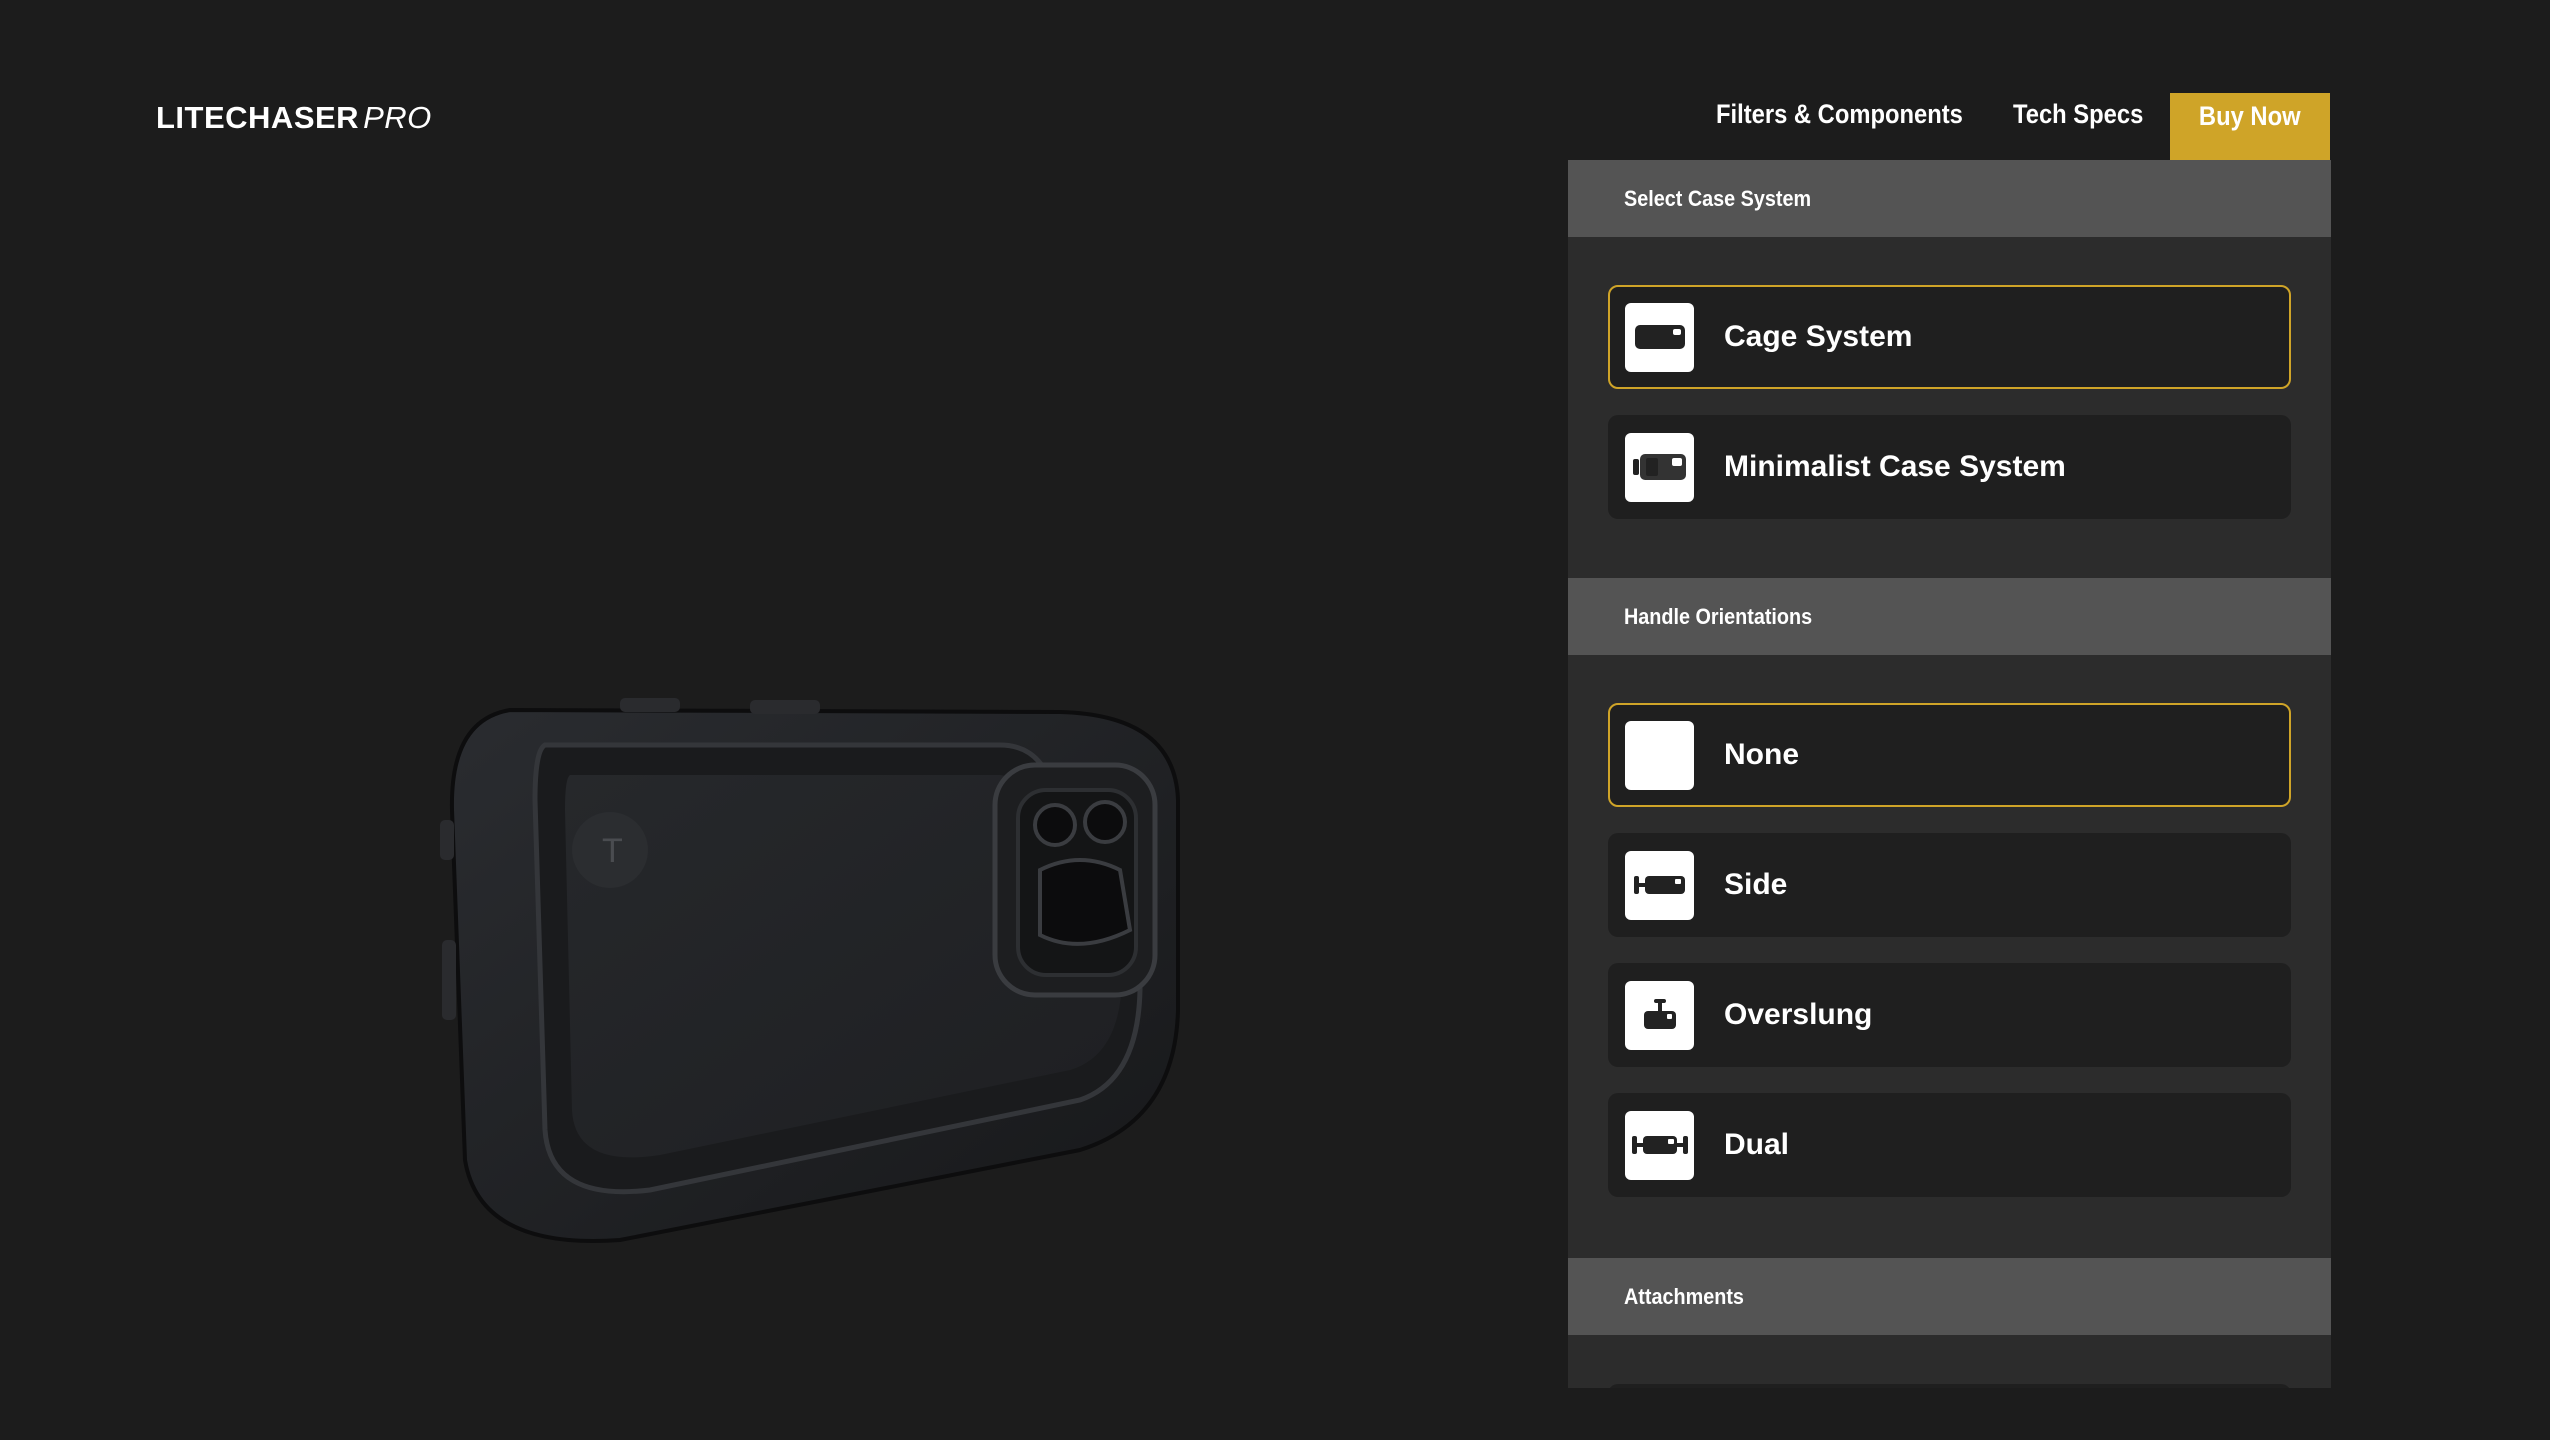 The height and width of the screenshot is (1440, 2550). What do you see at coordinates (1718, 616) in the screenshot?
I see `handle-orientations-title: Handle Orientations` at bounding box center [1718, 616].